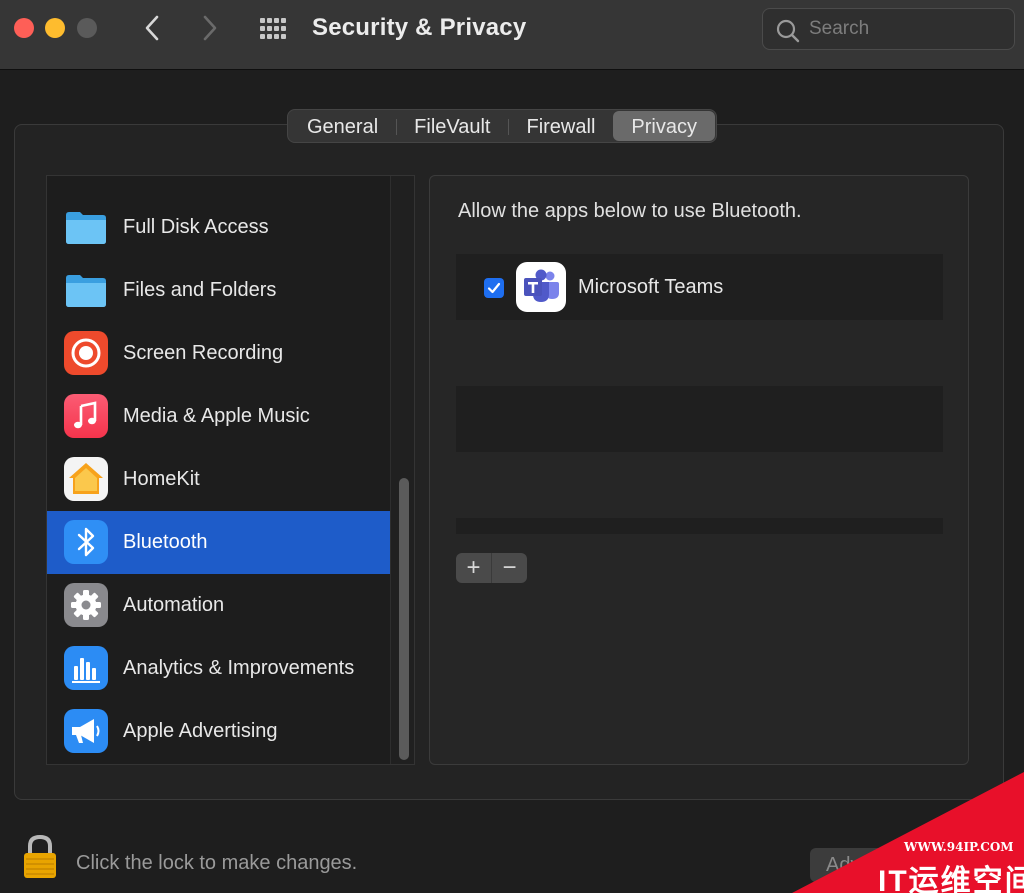  I want to click on gear-icon, so click(86, 605).